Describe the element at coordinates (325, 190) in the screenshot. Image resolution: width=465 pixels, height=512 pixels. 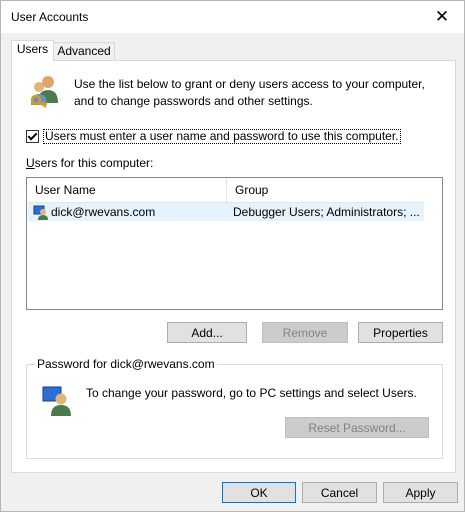
I see `column-header-group: Group` at that location.